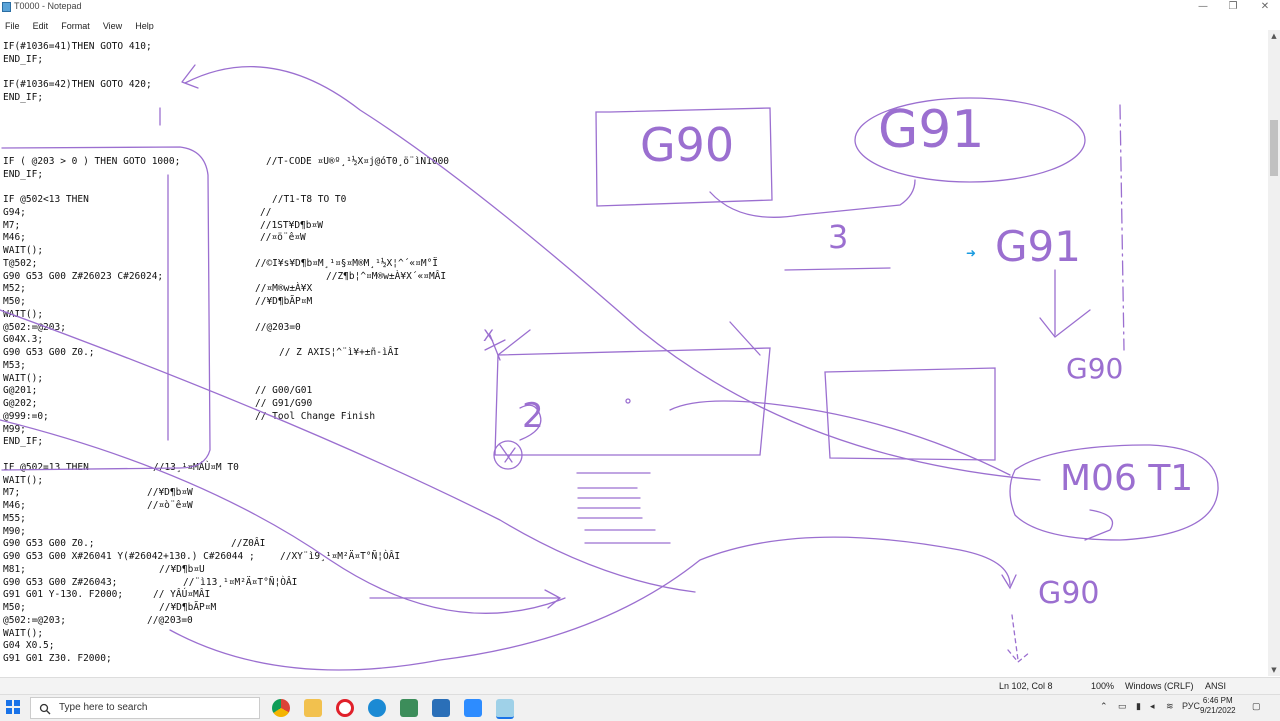 The image size is (1280, 721). What do you see at coordinates (1095, 368) in the screenshot?
I see `handwritten-g90-right: G90` at bounding box center [1095, 368].